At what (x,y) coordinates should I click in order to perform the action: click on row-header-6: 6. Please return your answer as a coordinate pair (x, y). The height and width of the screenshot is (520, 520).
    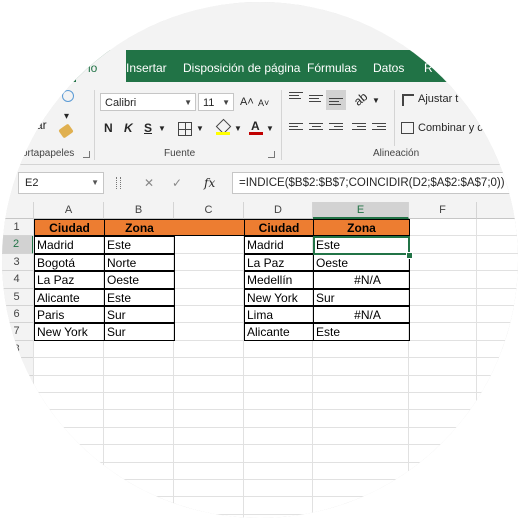
    Looking at the image, I should click on (18, 315).